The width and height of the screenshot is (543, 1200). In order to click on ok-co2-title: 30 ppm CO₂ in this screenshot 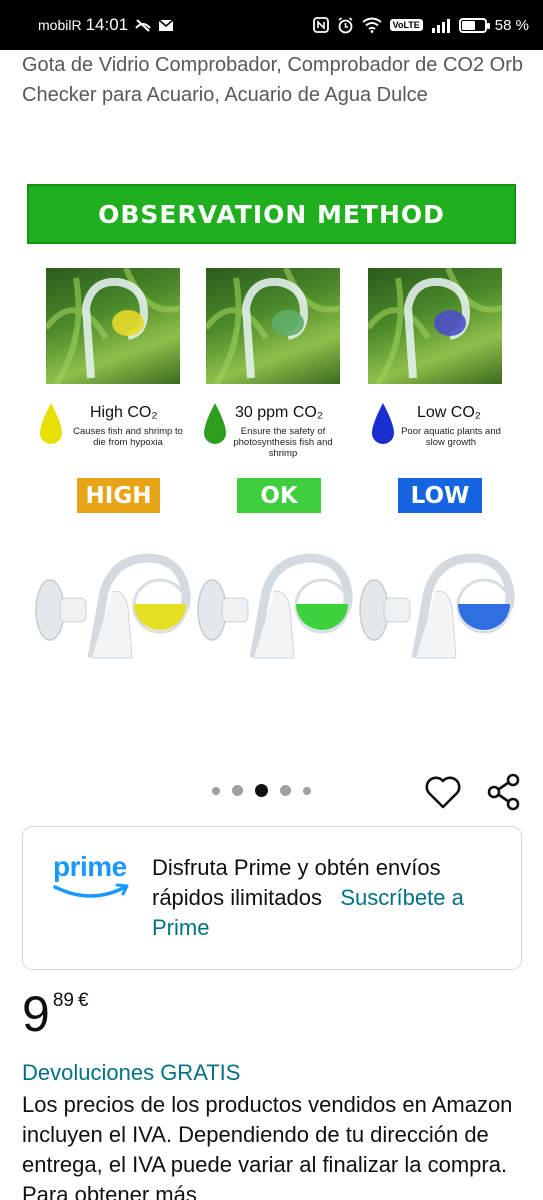, I will do `click(279, 412)`.